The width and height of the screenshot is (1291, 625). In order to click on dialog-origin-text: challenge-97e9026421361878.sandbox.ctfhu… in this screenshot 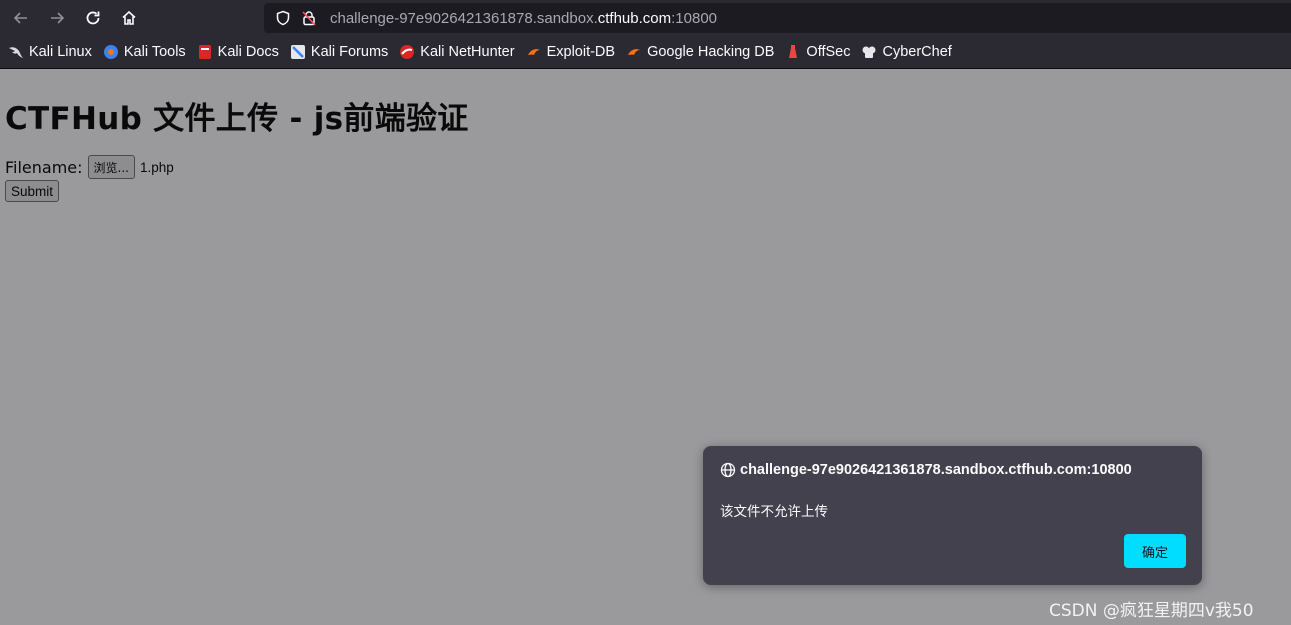, I will do `click(936, 470)`.